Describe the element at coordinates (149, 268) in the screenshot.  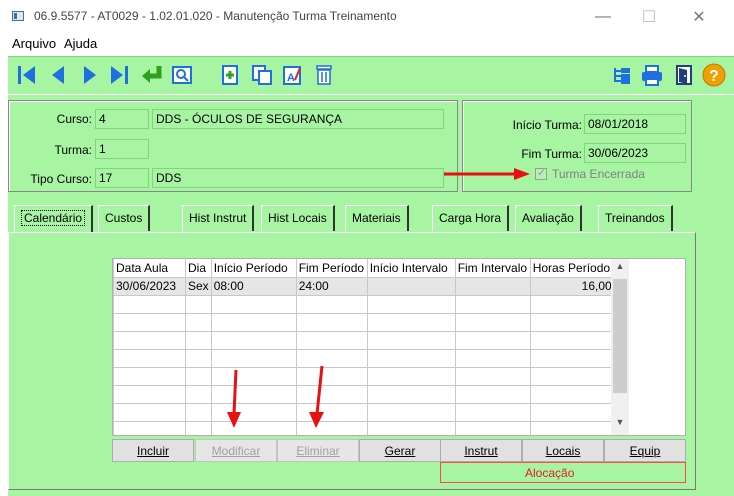
I see `col-data-aula: Data Aula` at that location.